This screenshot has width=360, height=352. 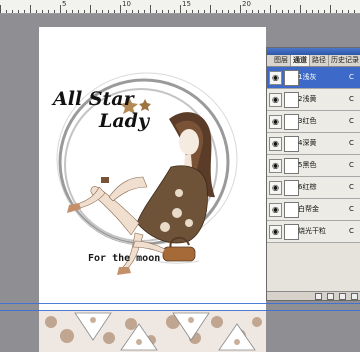 What do you see at coordinates (281, 60) in the screenshot?
I see `tab-layers: 图层` at bounding box center [281, 60].